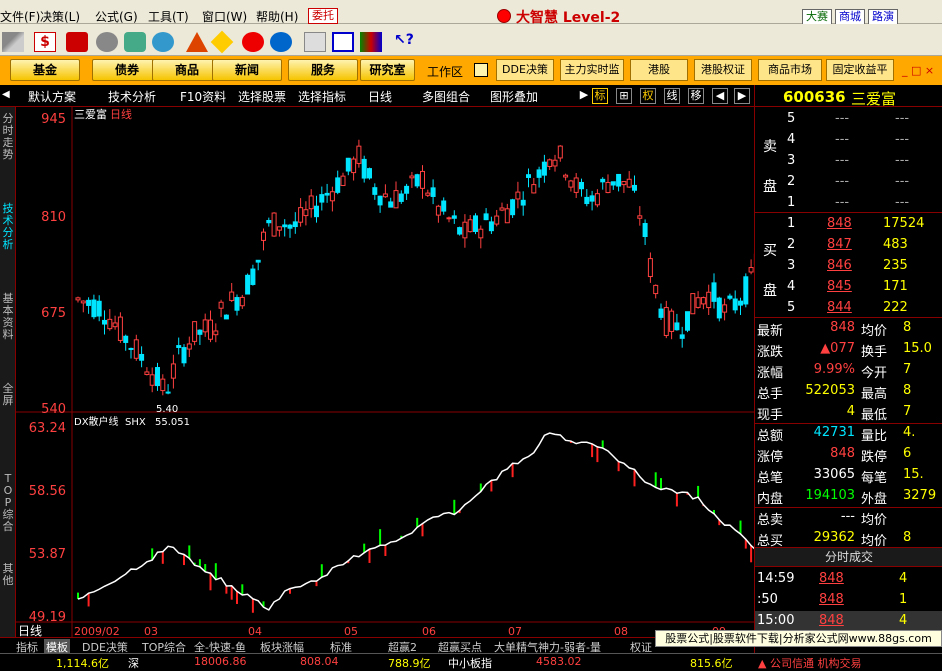 This screenshot has width=942, height=671. I want to click on y-label-810: 810, so click(53, 217).